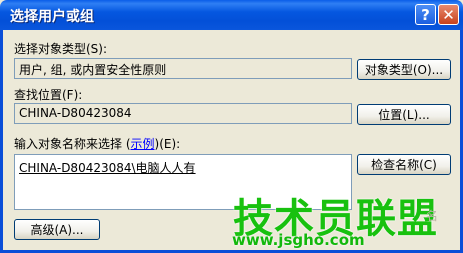 The image size is (463, 253). I want to click on location-field: CHINA-D80423084, so click(183, 113).